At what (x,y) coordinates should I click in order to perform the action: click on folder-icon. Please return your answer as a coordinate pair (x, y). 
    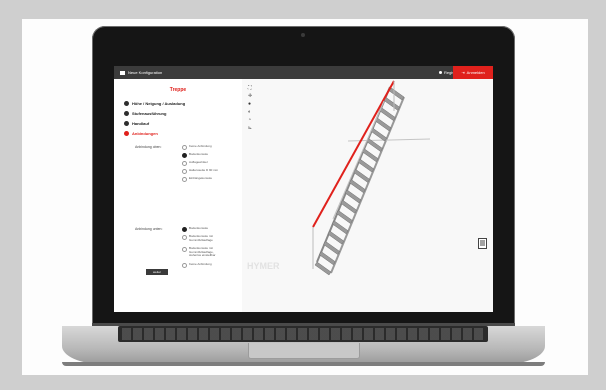
    Looking at the image, I should click on (122, 72).